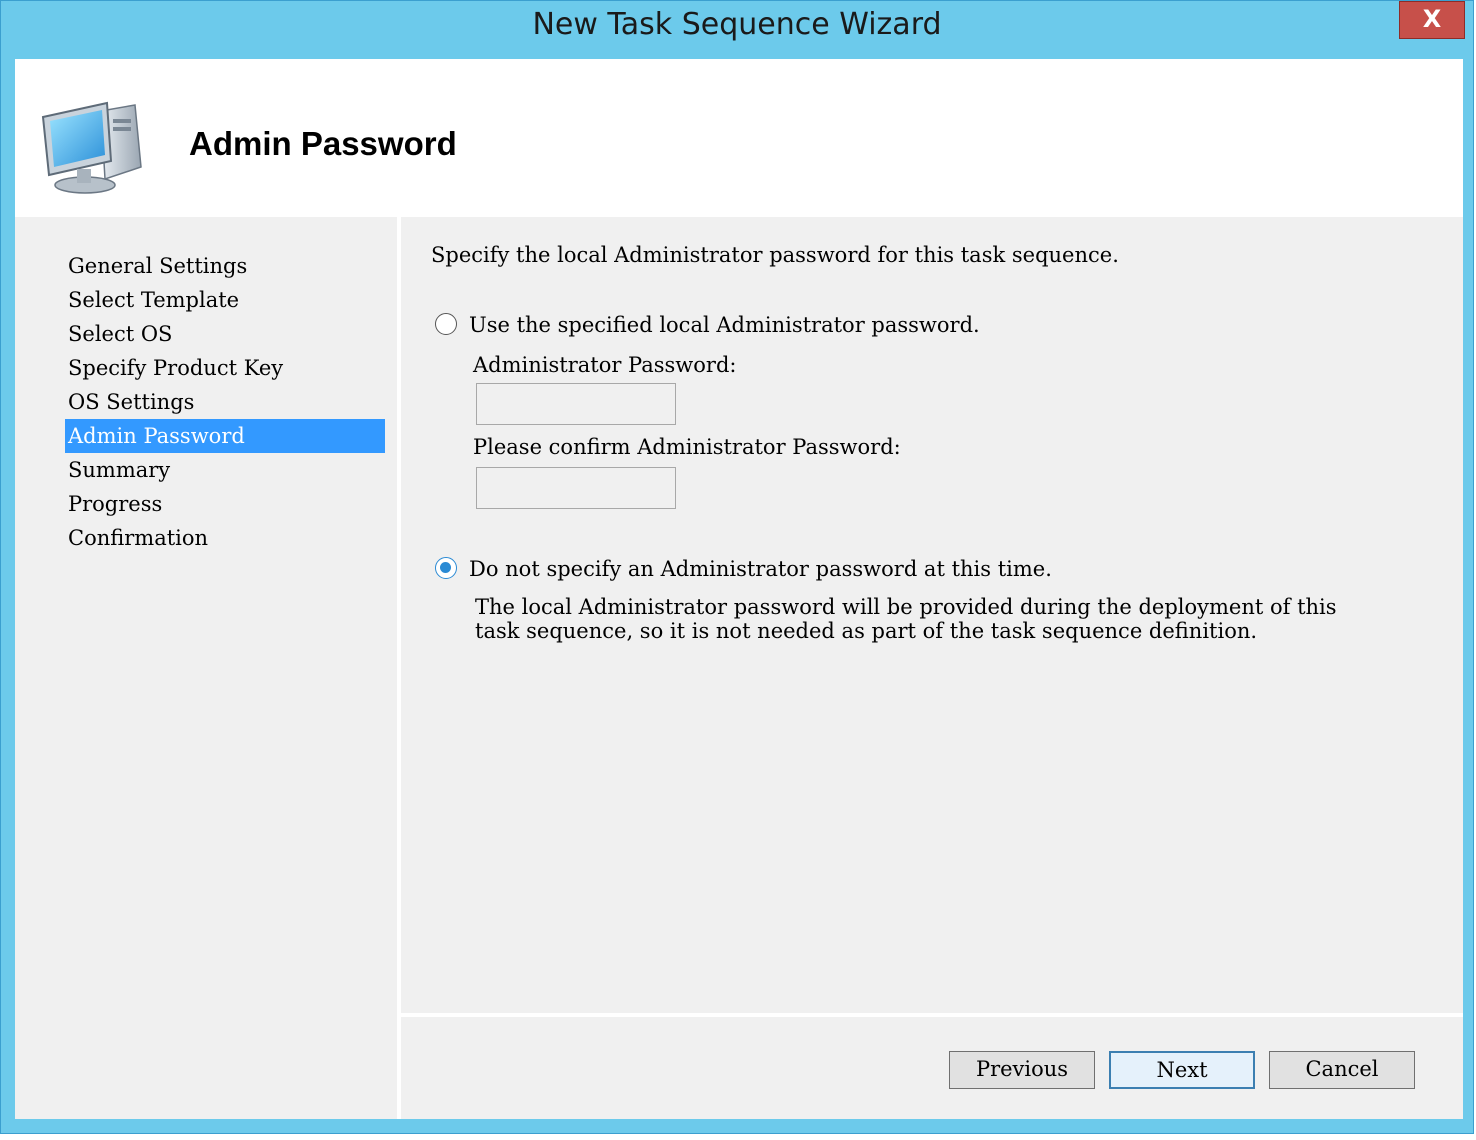 The height and width of the screenshot is (1140, 1476). I want to click on nav-item-confirmation: Confirmation, so click(225, 538).